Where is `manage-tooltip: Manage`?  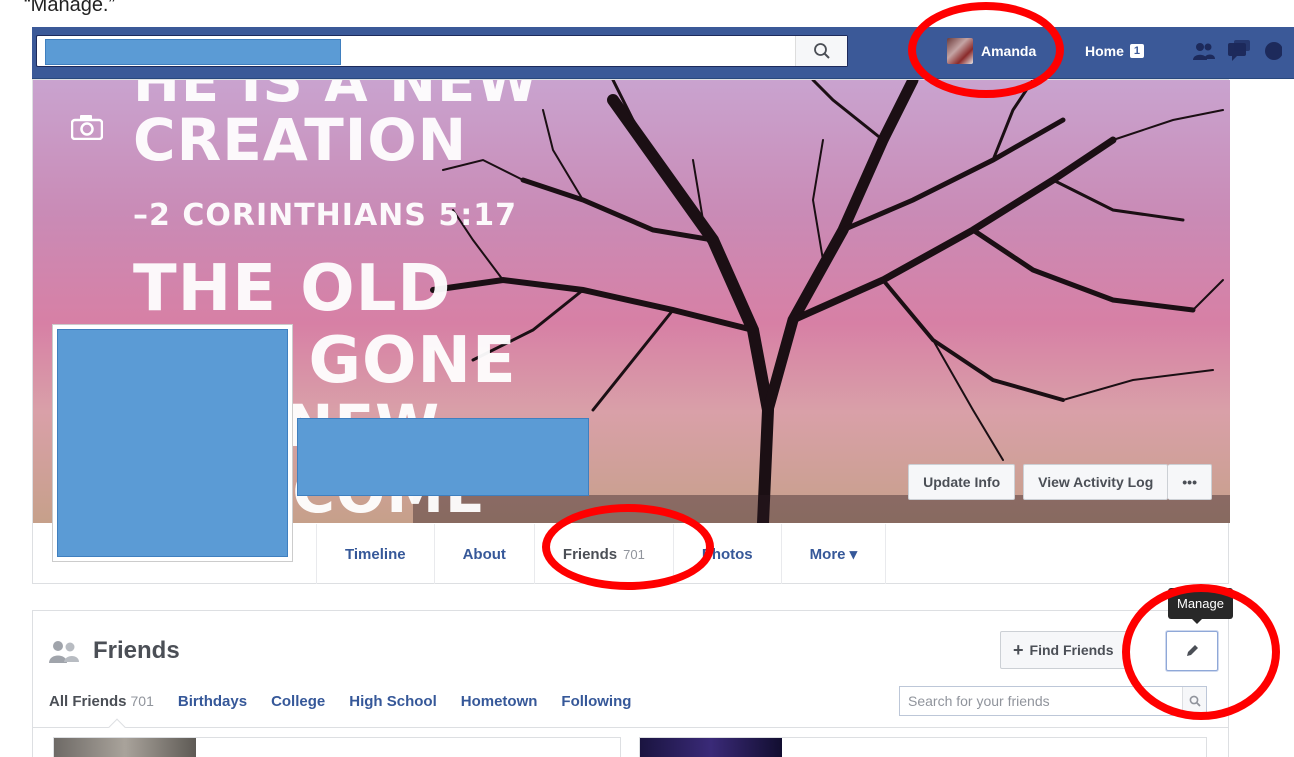 manage-tooltip: Manage is located at coordinates (1200, 606).